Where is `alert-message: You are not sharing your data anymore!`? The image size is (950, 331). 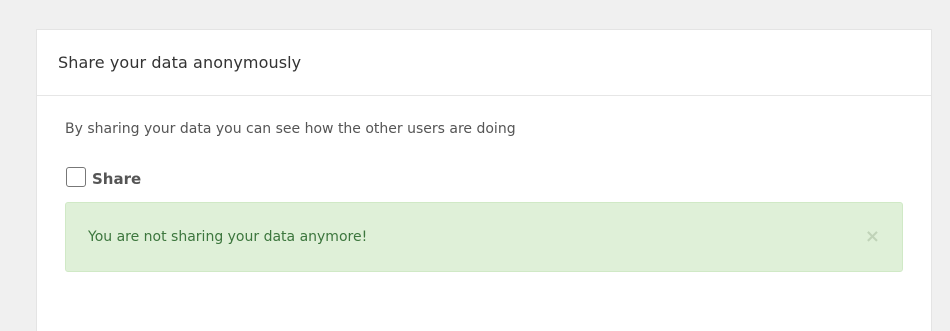 alert-message: You are not sharing your data anymore! is located at coordinates (228, 237).